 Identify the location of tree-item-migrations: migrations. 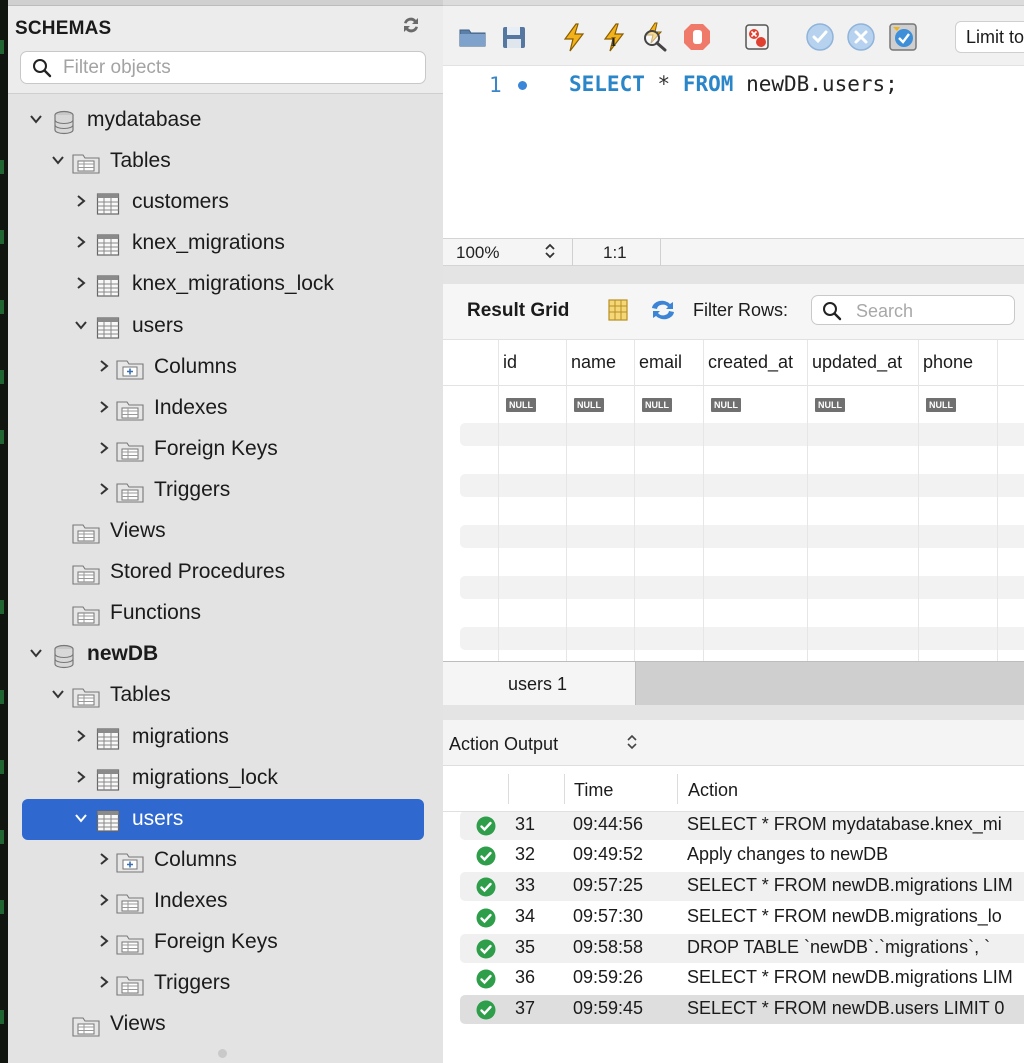
(221, 737).